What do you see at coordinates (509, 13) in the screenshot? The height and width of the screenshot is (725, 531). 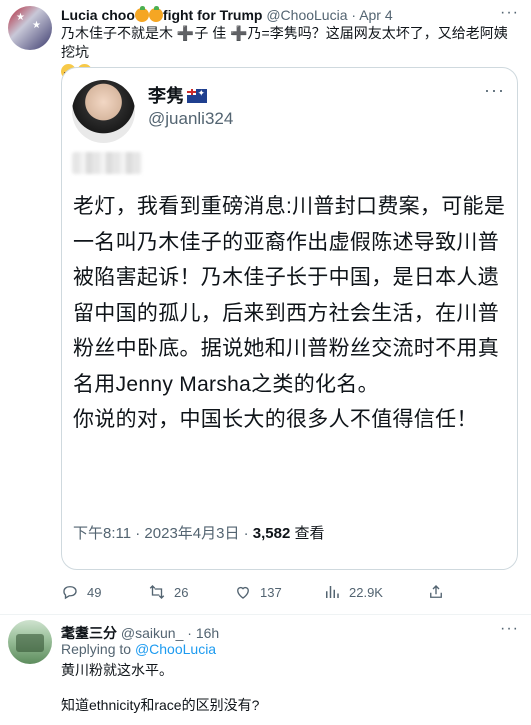 I see `more-options-icon: ···` at bounding box center [509, 13].